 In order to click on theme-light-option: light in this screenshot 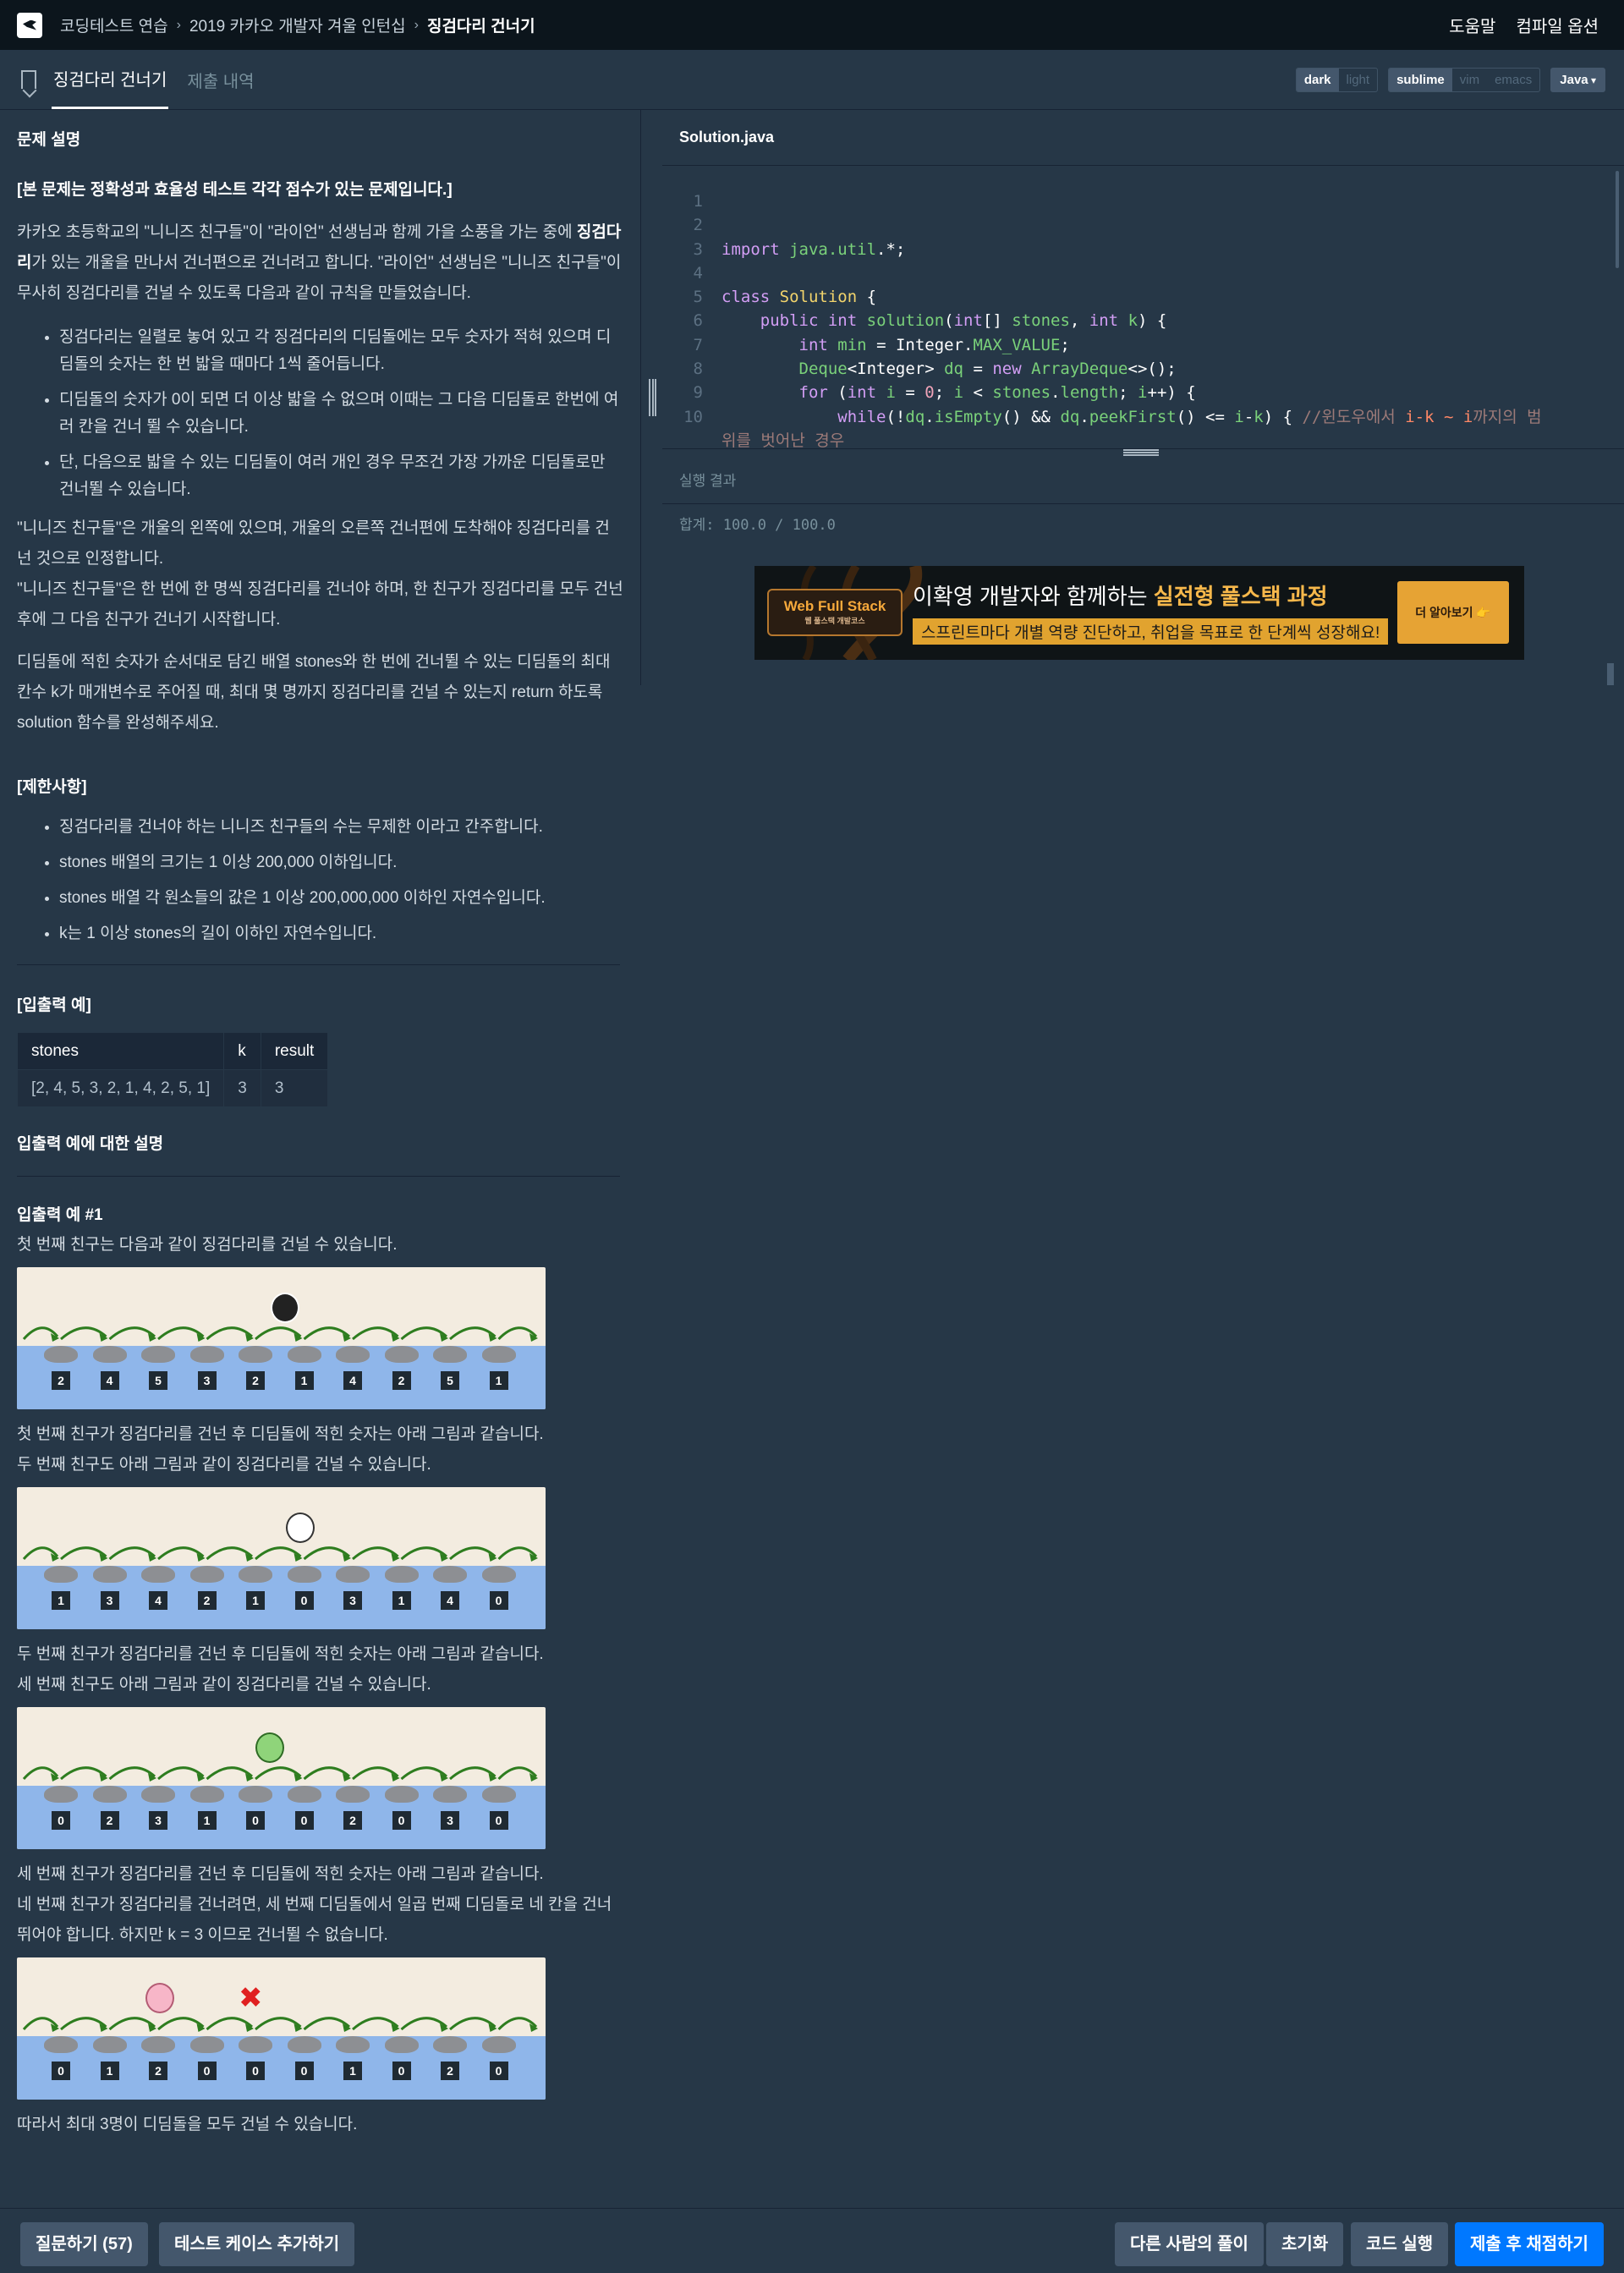, I will do `click(1359, 80)`.